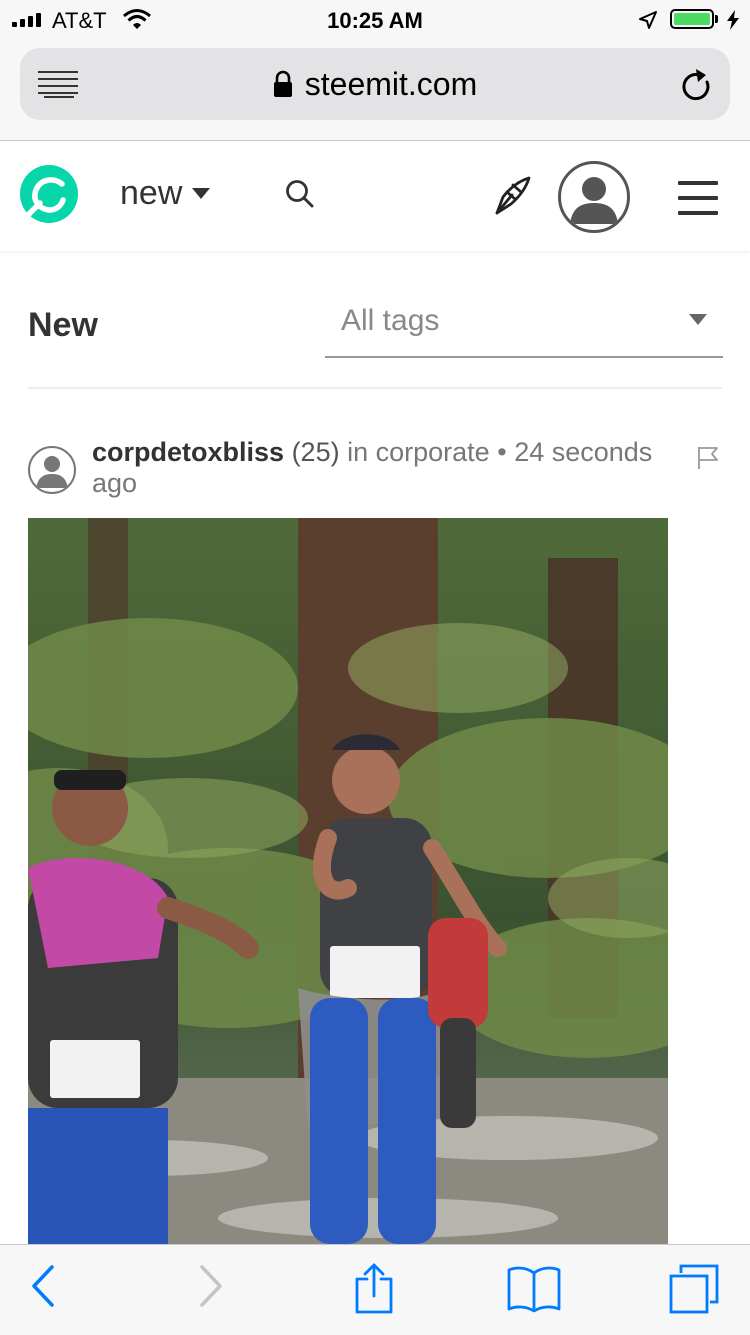 The image size is (750, 1335). I want to click on page-title: New, so click(63, 325).